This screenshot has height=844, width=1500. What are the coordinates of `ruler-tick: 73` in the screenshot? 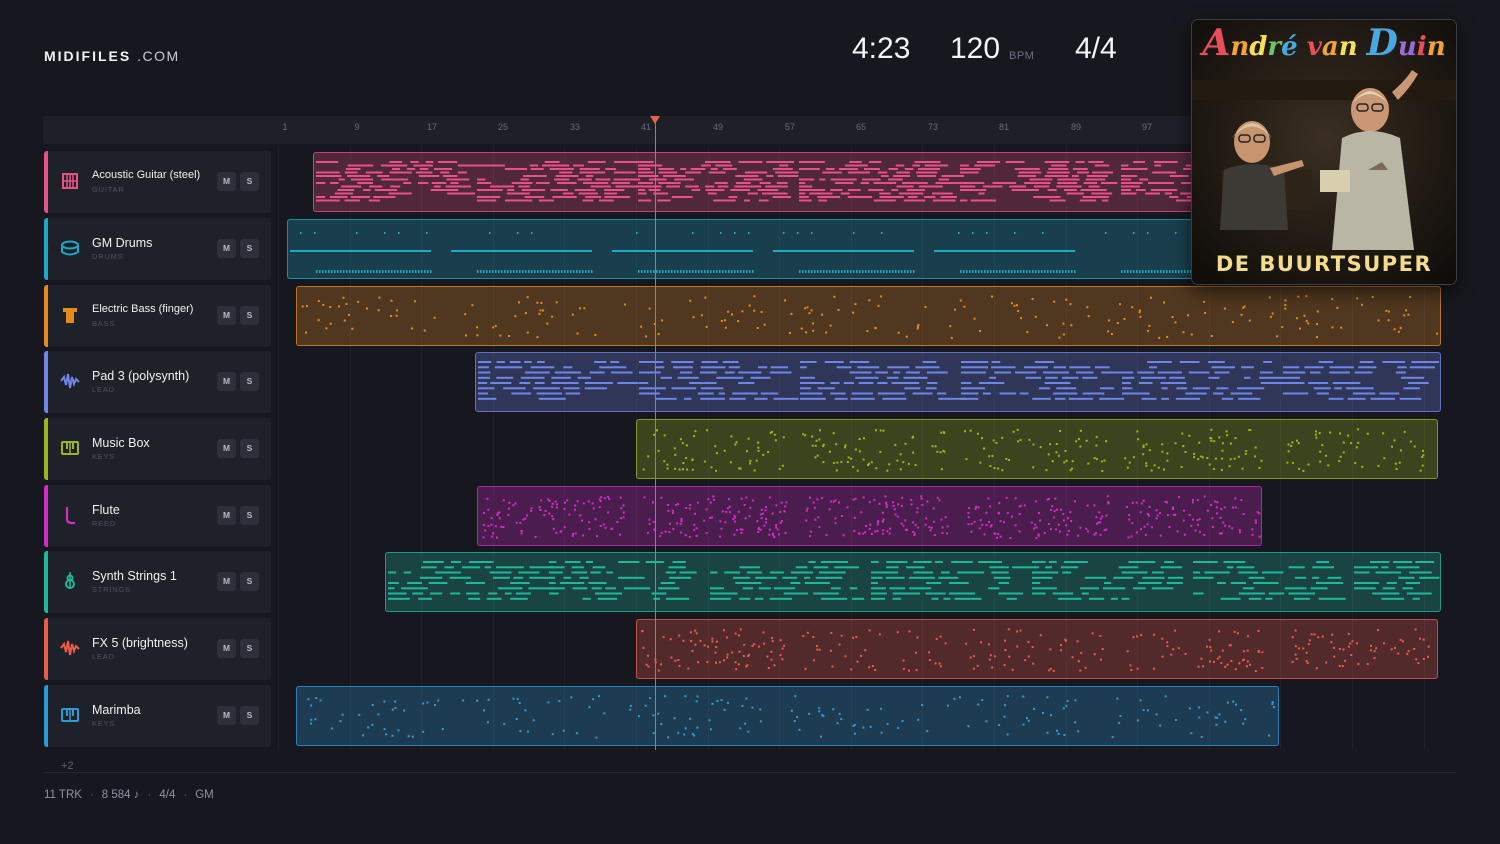 It's located at (933, 127).